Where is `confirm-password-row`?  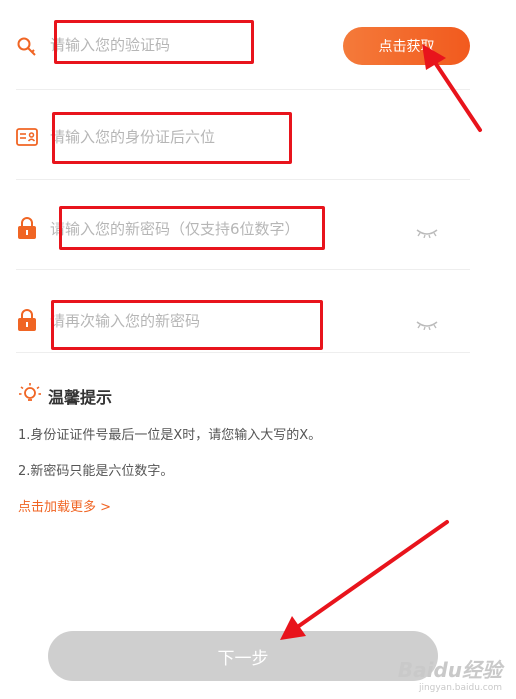
confirm-password-row is located at coordinates (243, 311).